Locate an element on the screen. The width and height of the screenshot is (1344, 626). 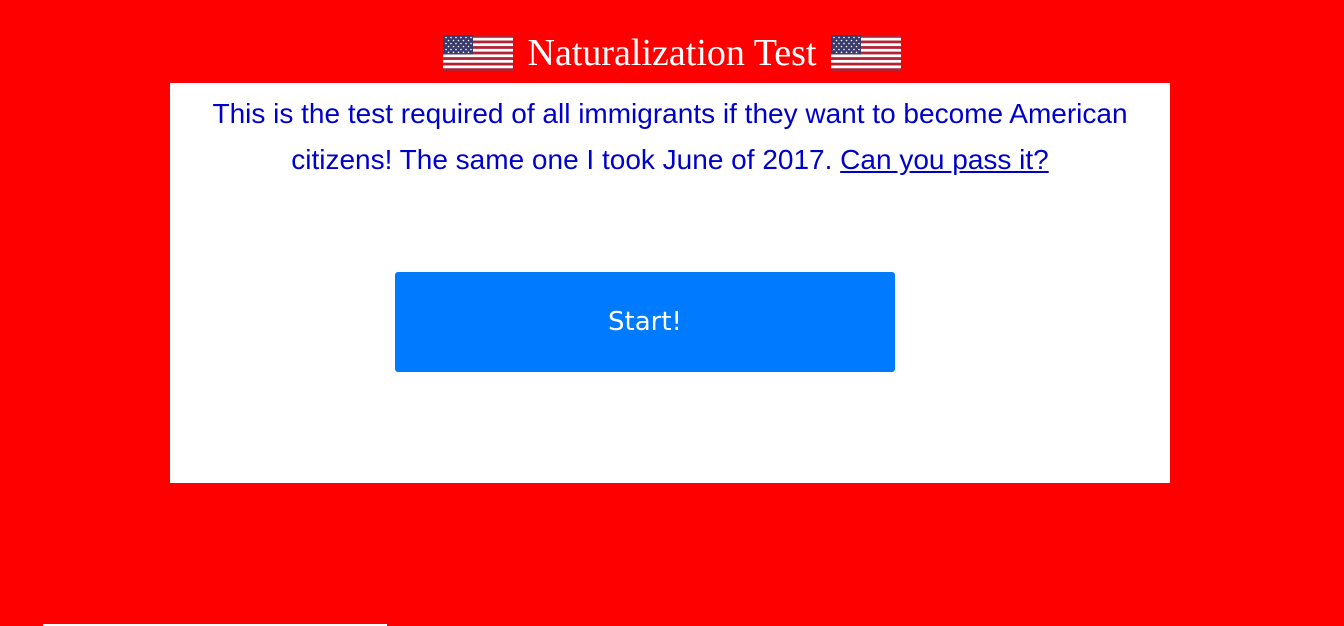
page-title: Naturalization Test is located at coordinates (672, 53).